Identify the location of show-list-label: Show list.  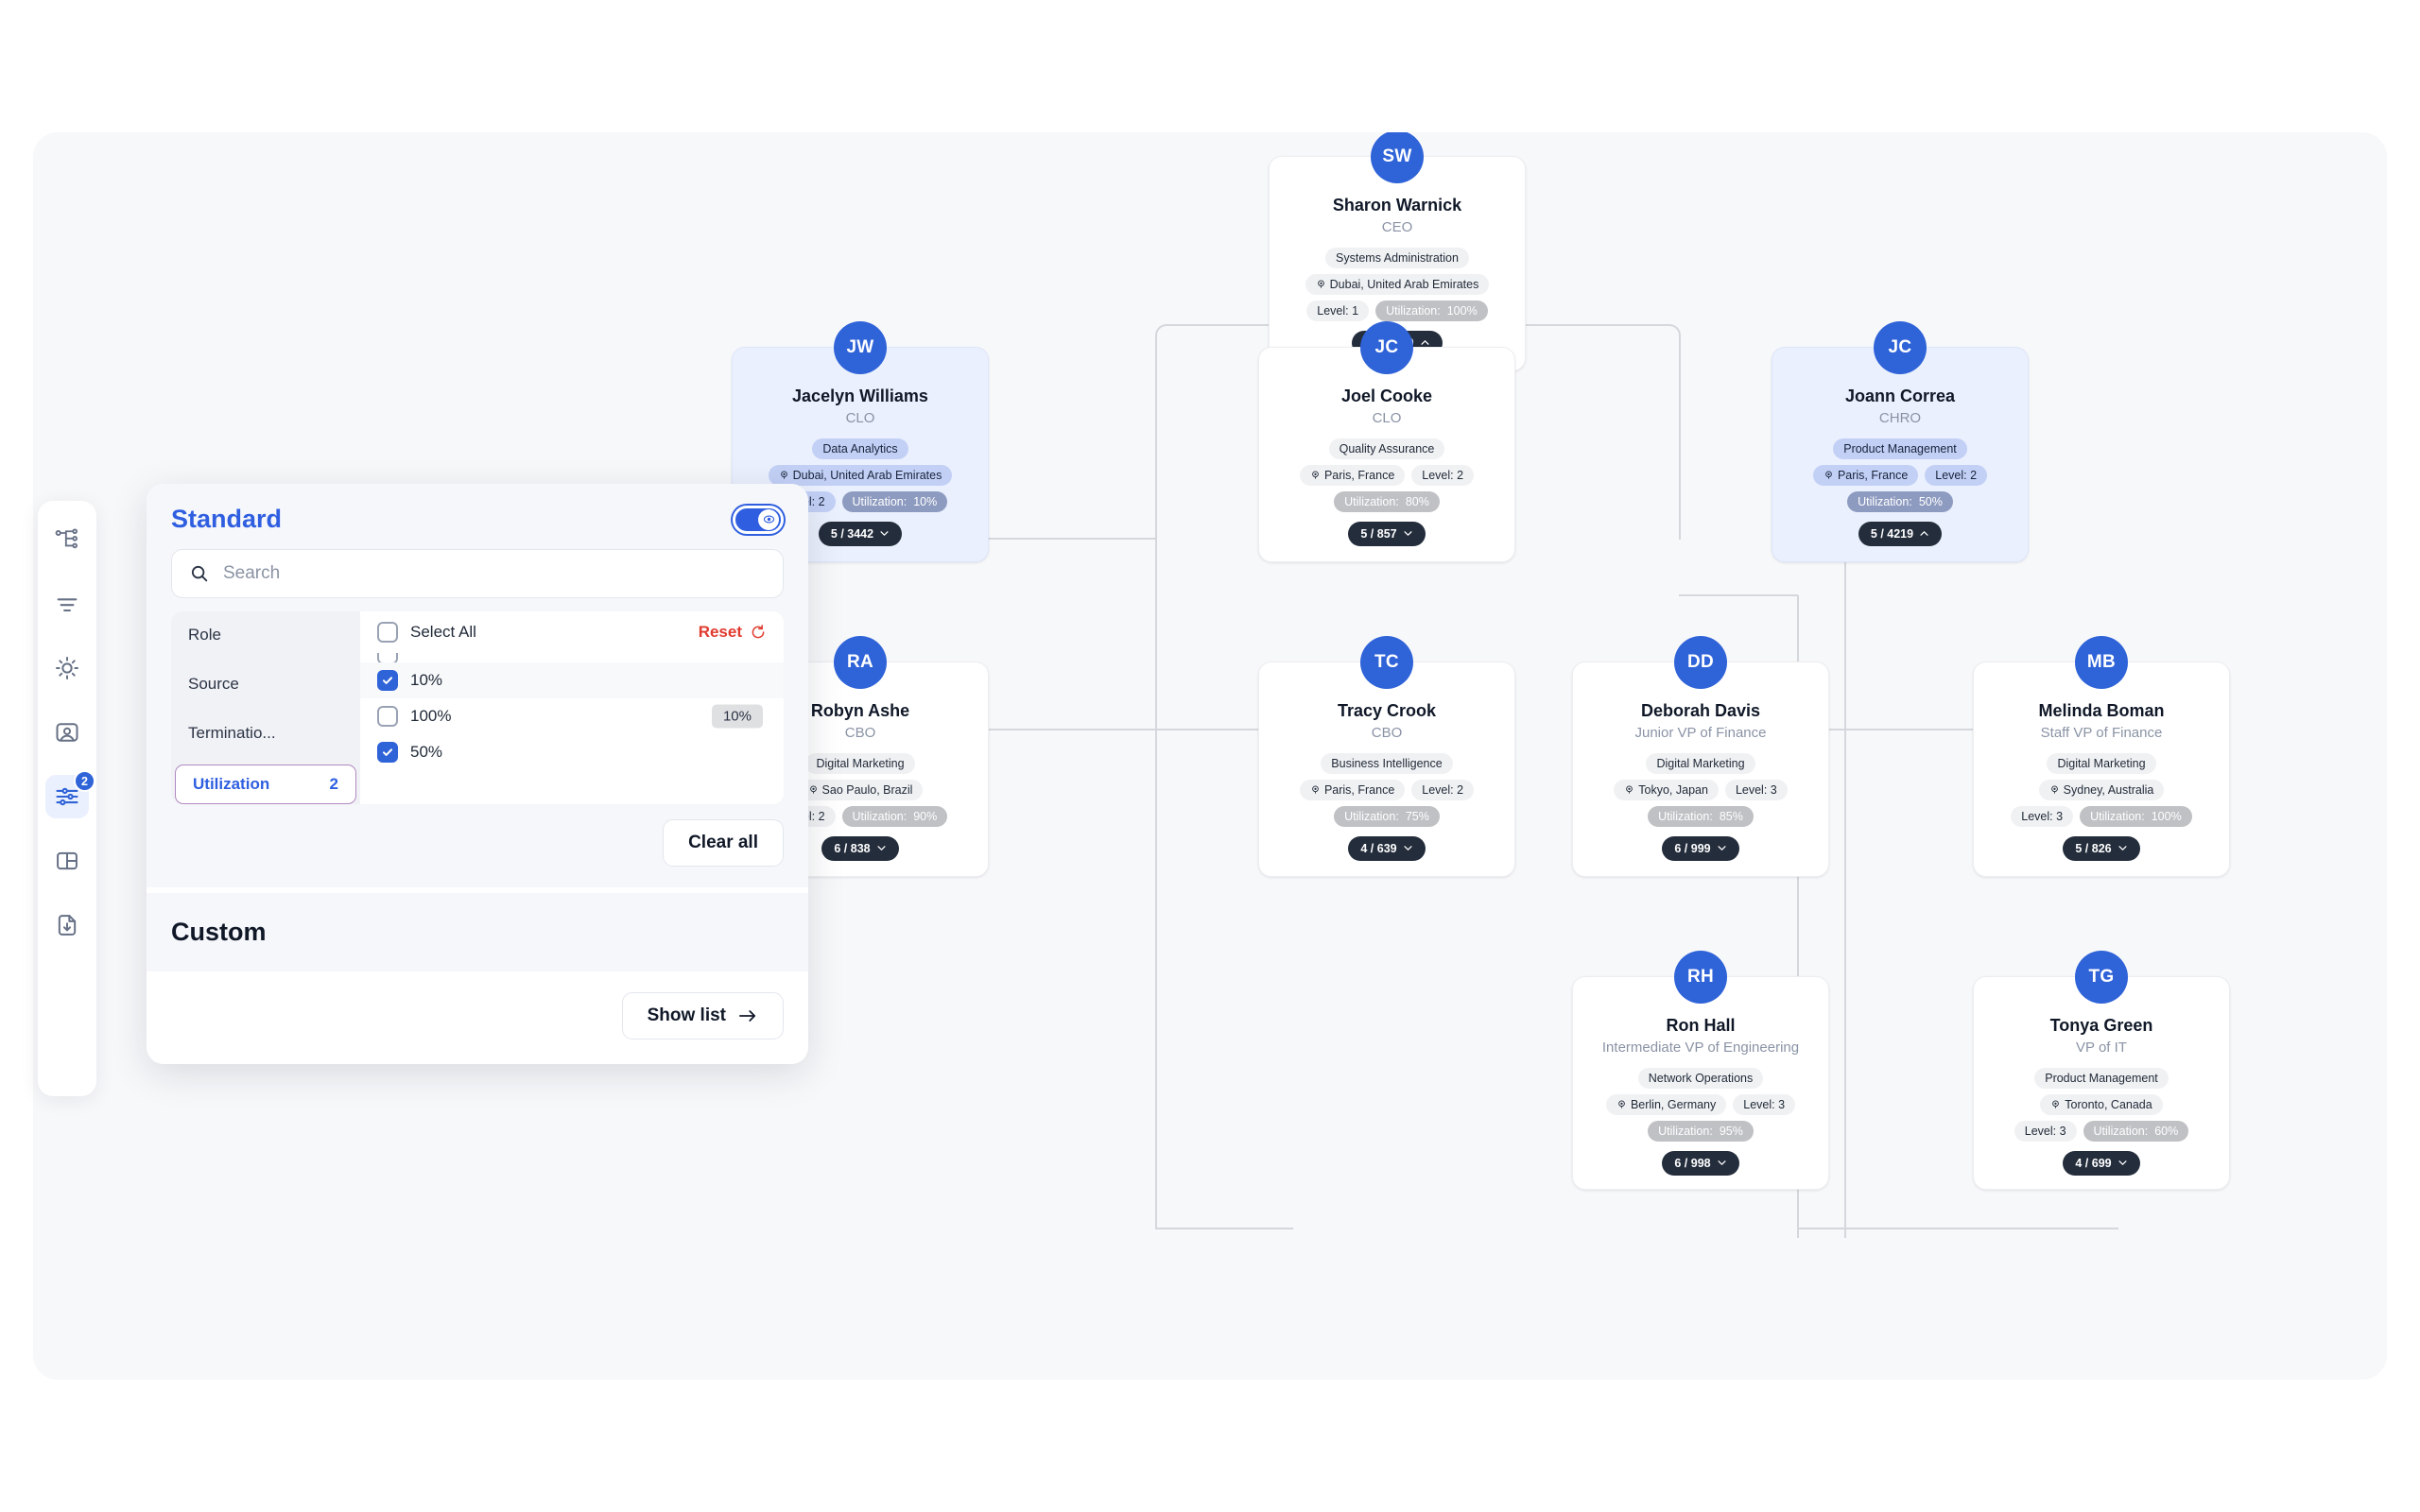
(686, 1015).